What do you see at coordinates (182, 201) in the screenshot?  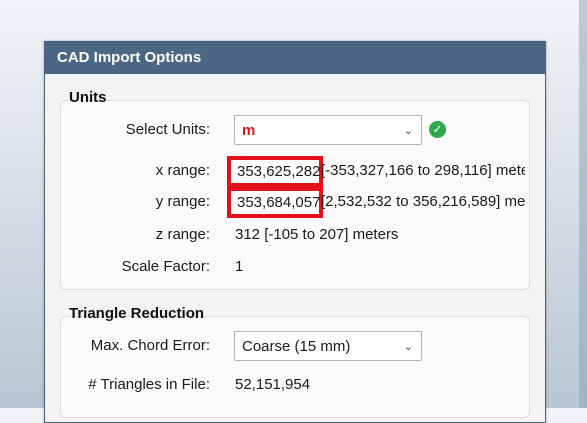 I see `y-range-label: y range:` at bounding box center [182, 201].